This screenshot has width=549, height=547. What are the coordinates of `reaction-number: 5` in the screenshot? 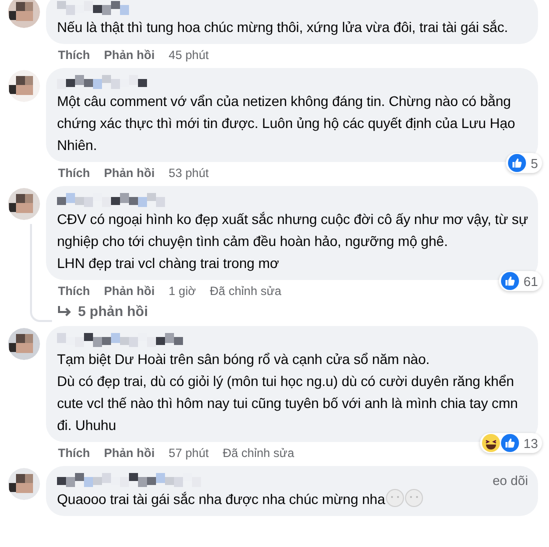 It's located at (534, 163).